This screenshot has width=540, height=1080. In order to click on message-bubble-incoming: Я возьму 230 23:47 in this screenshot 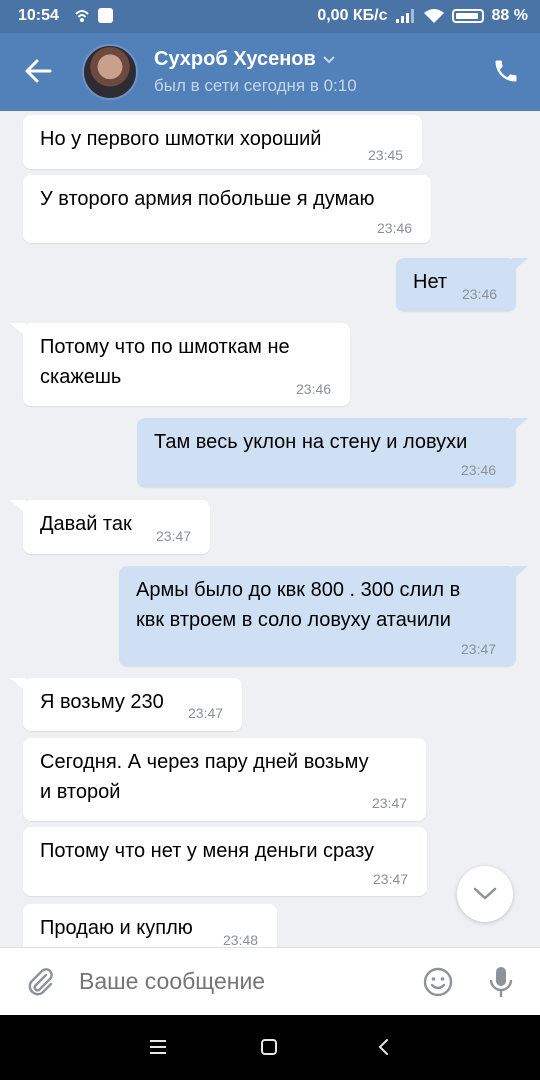, I will do `click(132, 704)`.